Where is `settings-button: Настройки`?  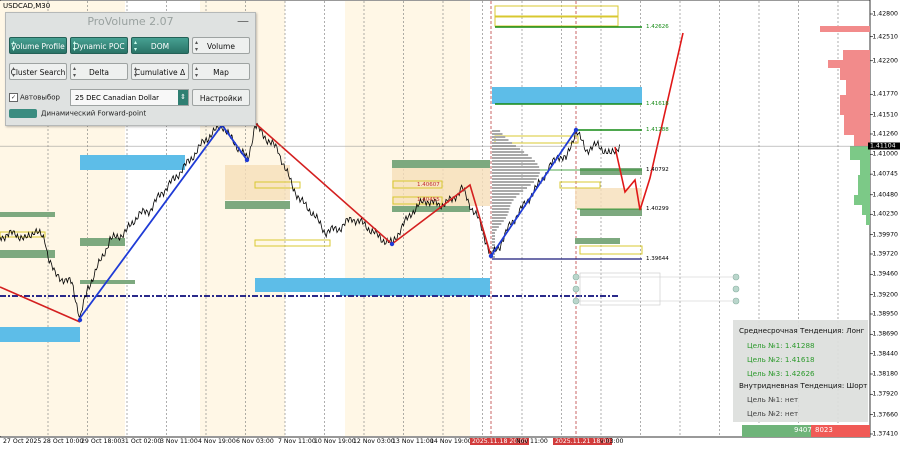
settings-button: Настройки is located at coordinates (221, 97).